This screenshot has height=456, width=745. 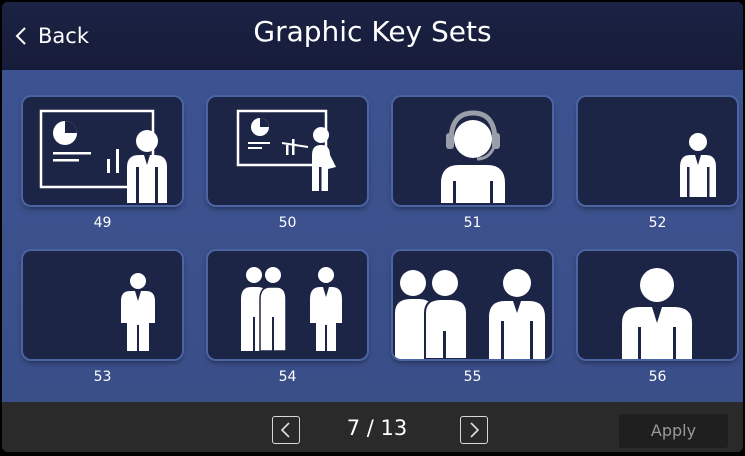 What do you see at coordinates (103, 156) in the screenshot?
I see `presentation-chart-person-icon` at bounding box center [103, 156].